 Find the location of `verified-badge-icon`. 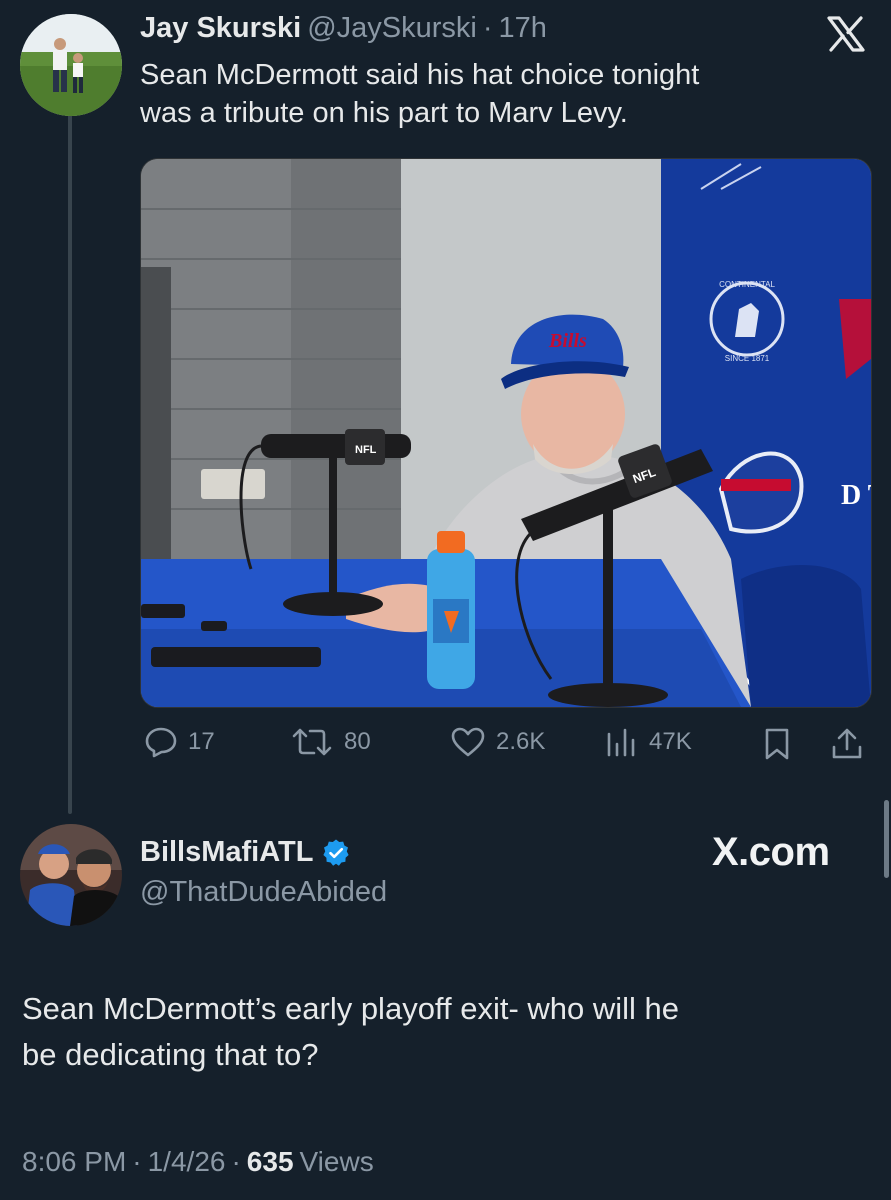

verified-badge-icon is located at coordinates (336, 853).